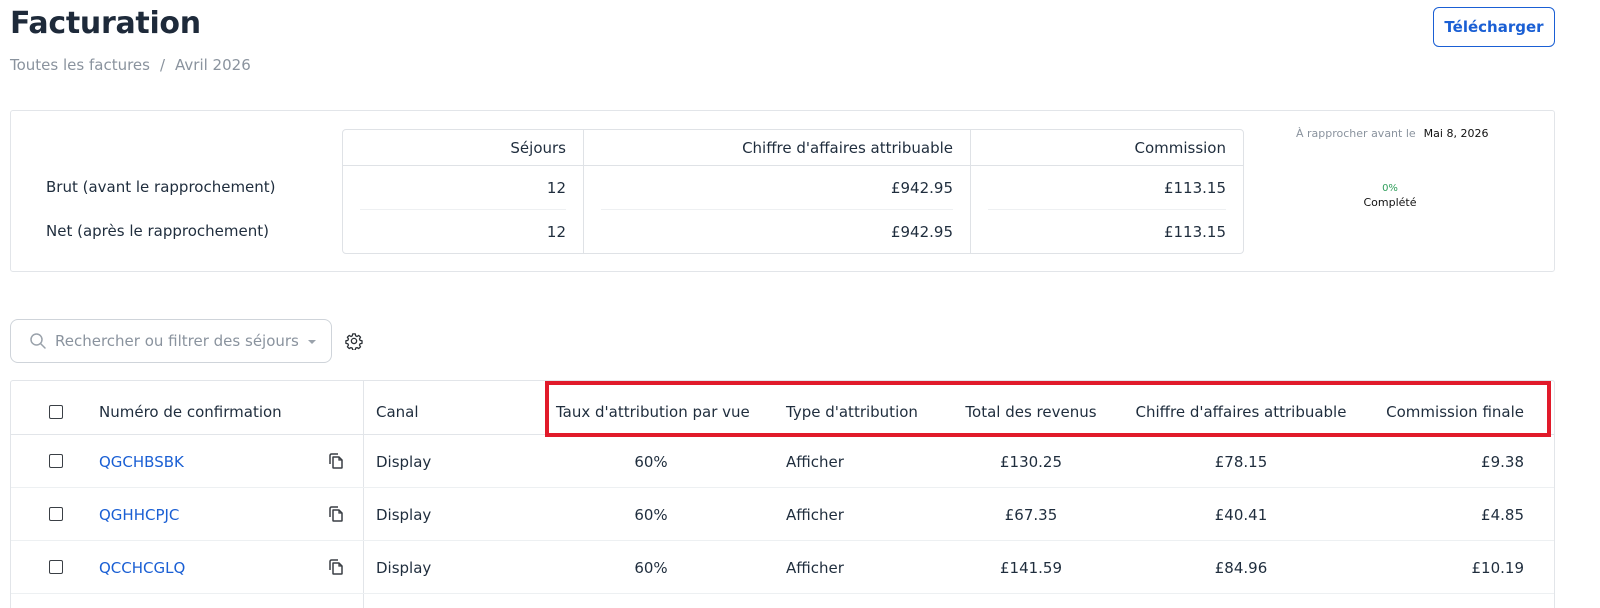 The height and width of the screenshot is (608, 1600). Describe the element at coordinates (463, 148) in the screenshot. I see `summary-header-stays: Séjours` at that location.